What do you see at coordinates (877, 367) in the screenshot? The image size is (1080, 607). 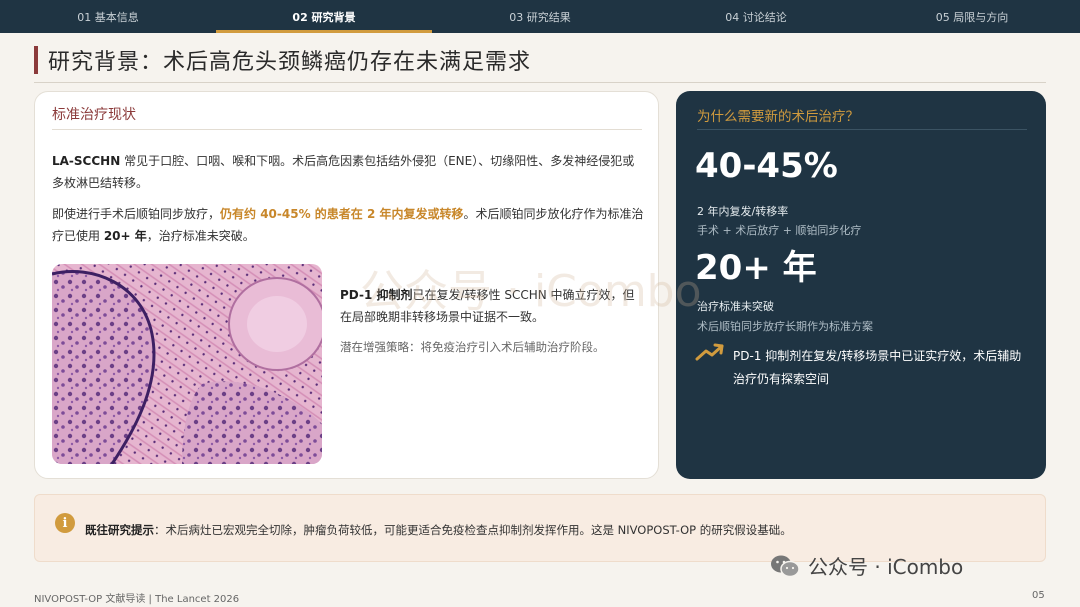 I see `pd1-note: PD-1 抑制剂在复发/转移场景中已证实疗效，术后辅助治疗仍有探索空间` at bounding box center [877, 367].